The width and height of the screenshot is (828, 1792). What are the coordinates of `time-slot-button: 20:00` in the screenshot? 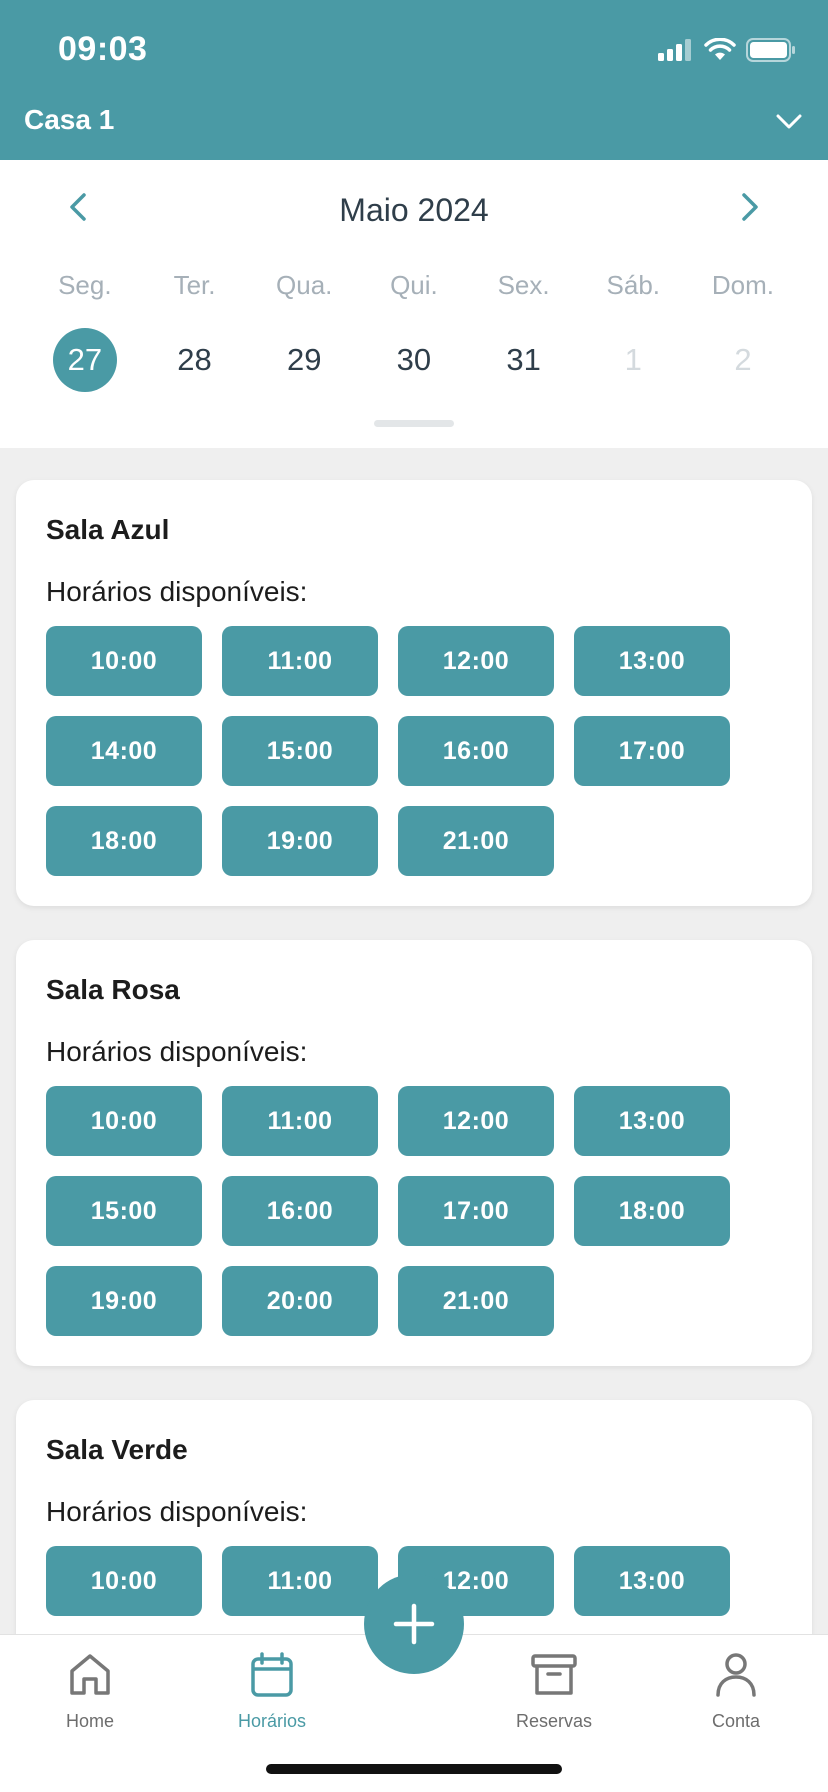 It's located at (300, 1301).